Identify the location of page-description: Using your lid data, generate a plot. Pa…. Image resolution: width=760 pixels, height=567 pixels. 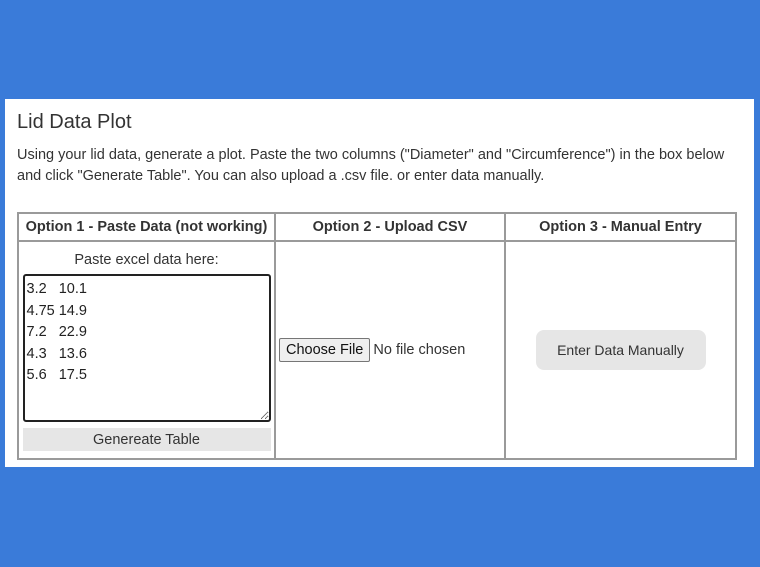
(371, 165).